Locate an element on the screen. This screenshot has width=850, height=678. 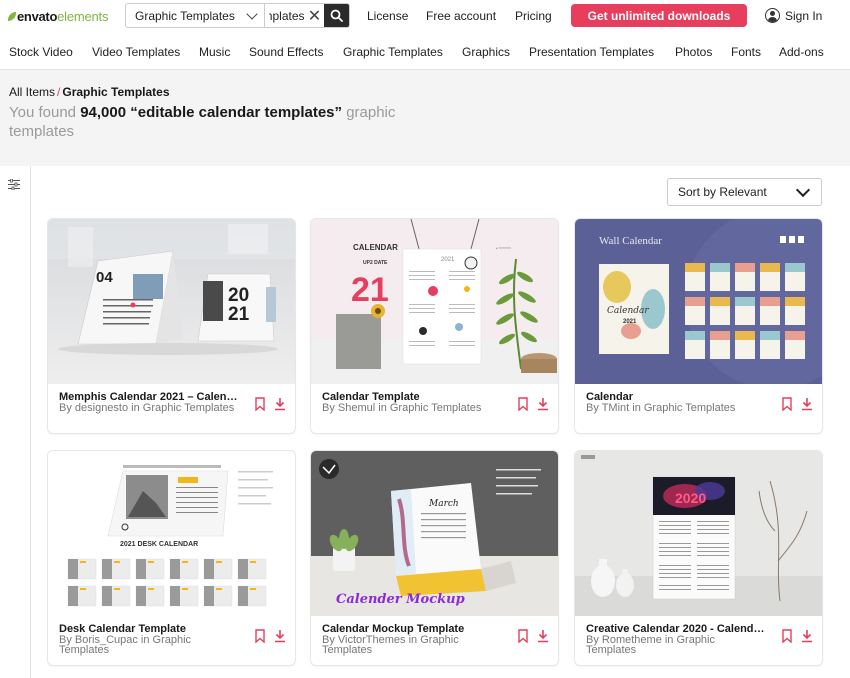
sort-label: Sort by Relevant is located at coordinates (722, 192).